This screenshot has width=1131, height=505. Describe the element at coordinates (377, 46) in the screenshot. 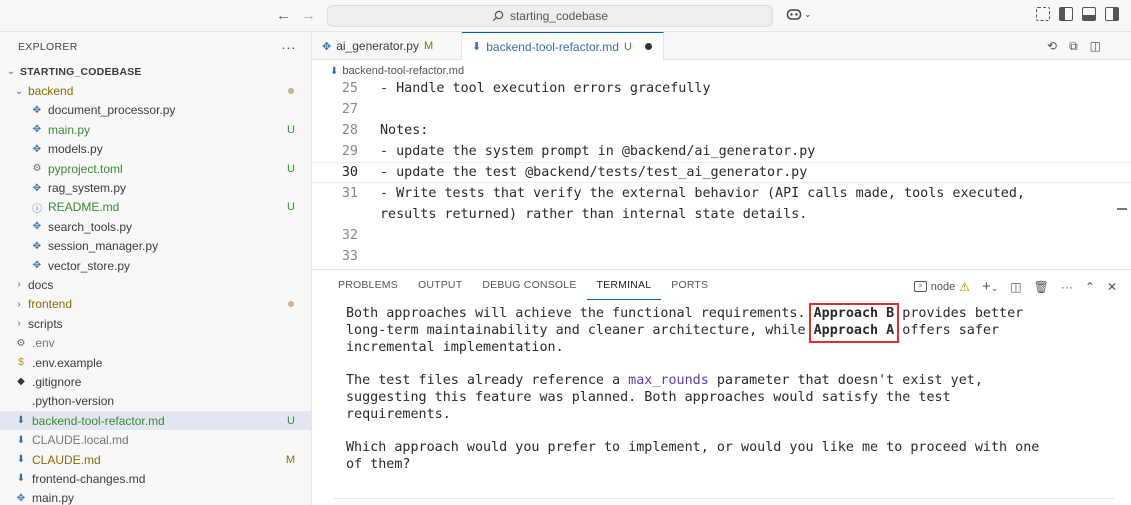

I see `tab-label: ai_generator.py` at that location.